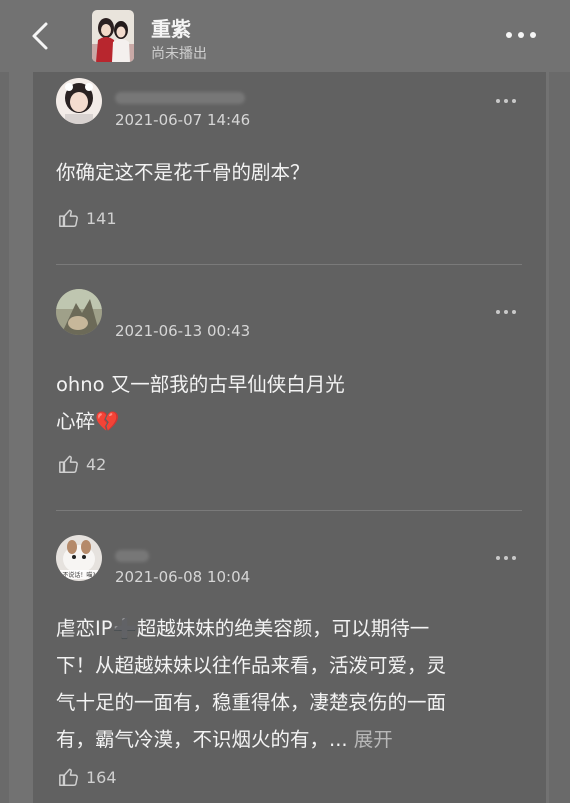  Describe the element at coordinates (113, 36) in the screenshot. I see `drama-poster-thumbnail` at that location.